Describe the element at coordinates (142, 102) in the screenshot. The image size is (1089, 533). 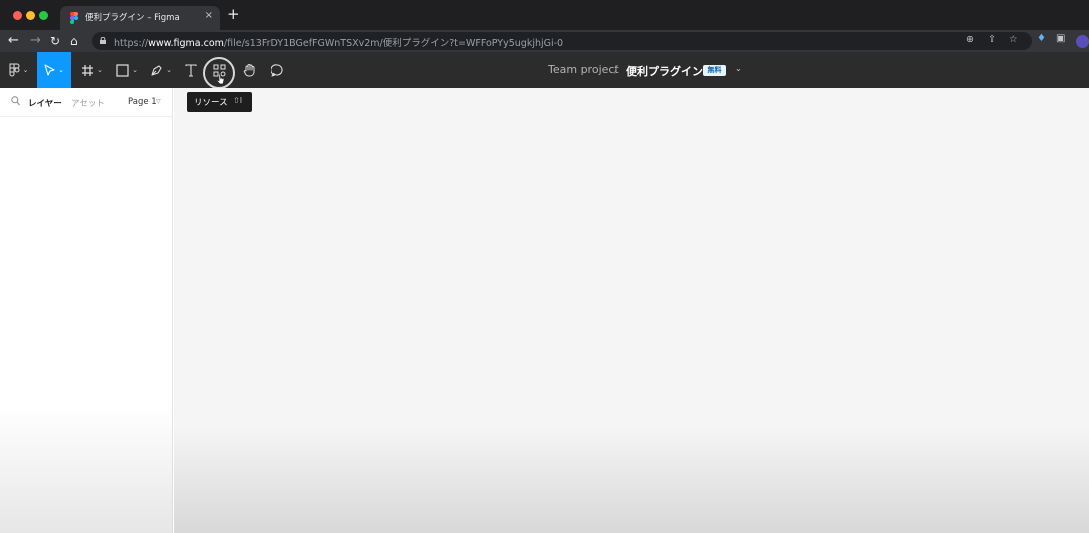
I see `page-selector: Page 1` at that location.